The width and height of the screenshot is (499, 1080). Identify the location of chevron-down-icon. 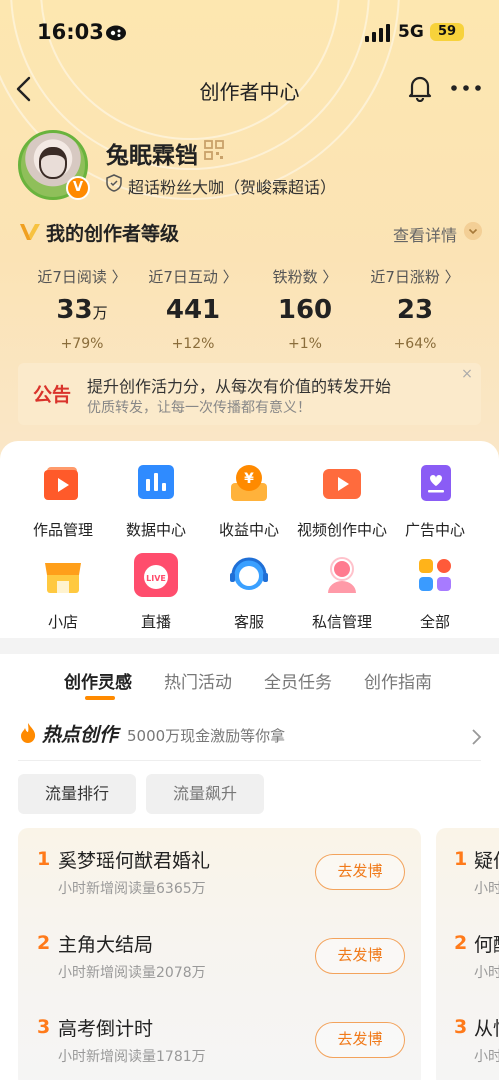
(473, 231).